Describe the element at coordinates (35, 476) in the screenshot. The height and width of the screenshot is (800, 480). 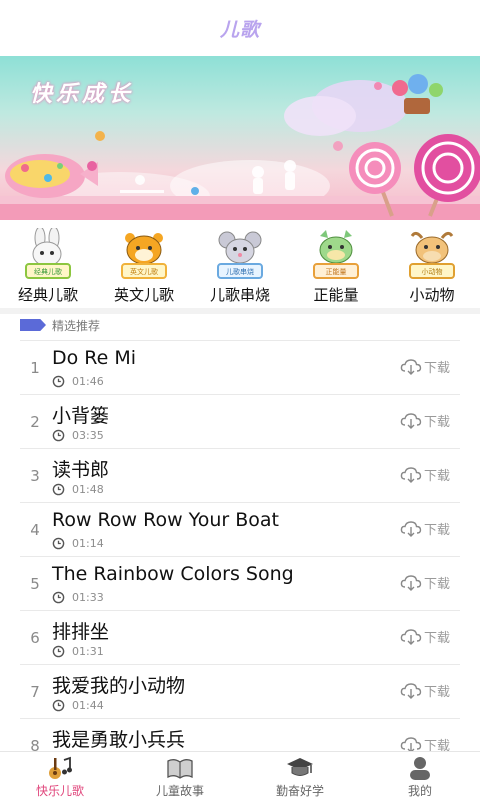
I see `song-index: 3` at that location.